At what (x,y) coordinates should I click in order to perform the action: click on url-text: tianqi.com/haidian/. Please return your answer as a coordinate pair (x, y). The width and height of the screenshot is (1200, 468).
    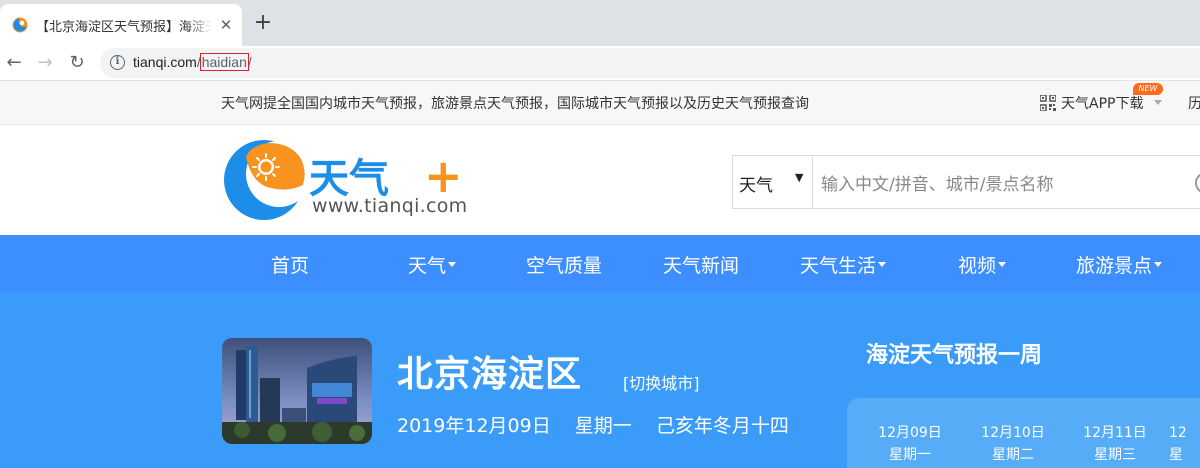
    Looking at the image, I should click on (192, 62).